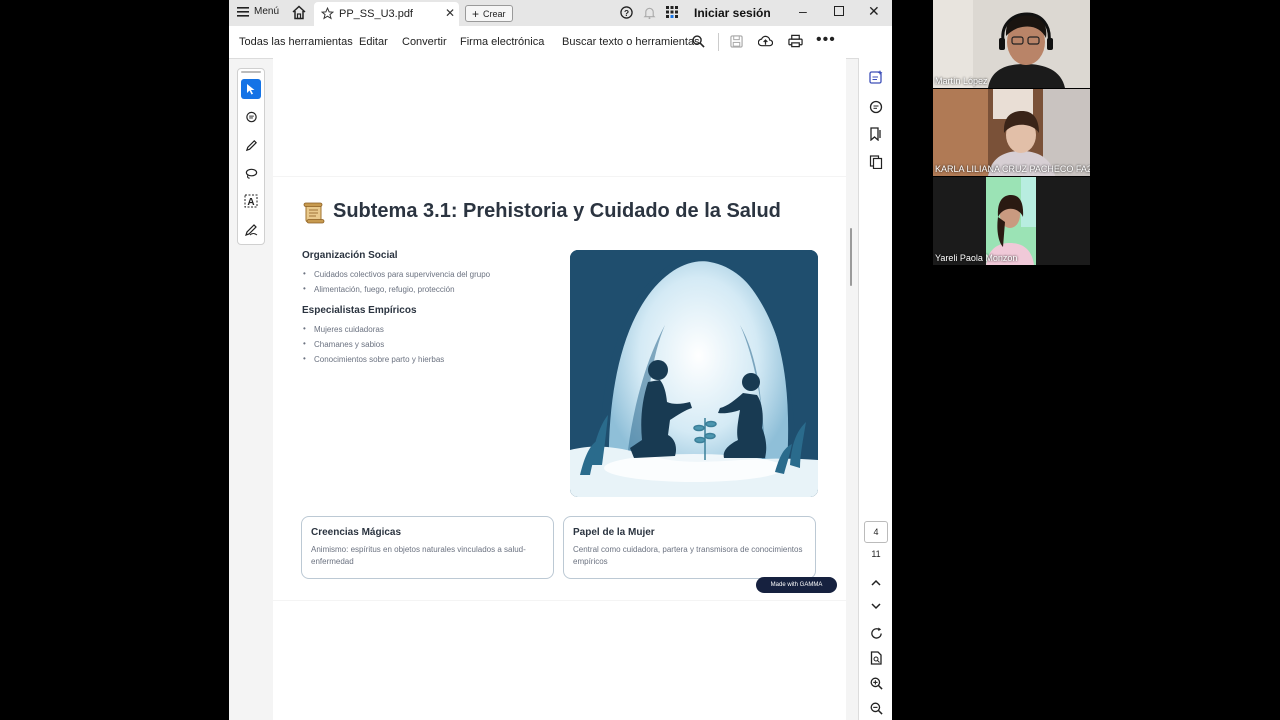 The height and width of the screenshot is (720, 1280). Describe the element at coordinates (976, 258) in the screenshot. I see `participant-name: Yareli Paola Monzon` at that location.